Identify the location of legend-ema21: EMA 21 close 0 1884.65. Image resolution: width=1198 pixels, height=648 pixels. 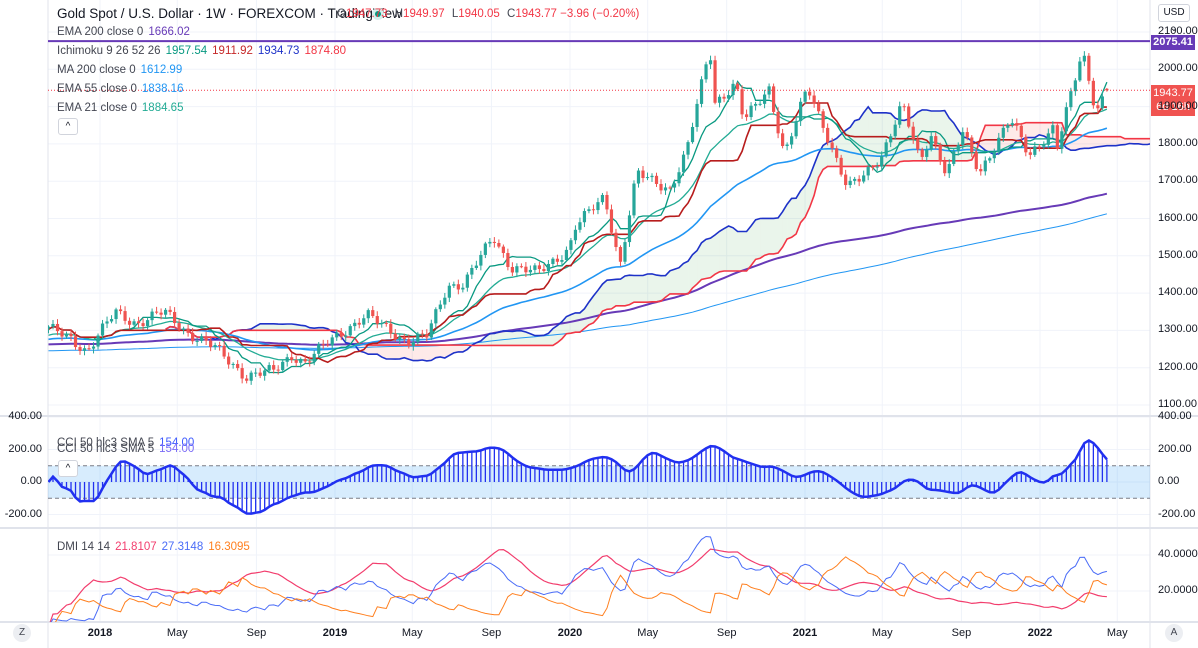
(122, 108).